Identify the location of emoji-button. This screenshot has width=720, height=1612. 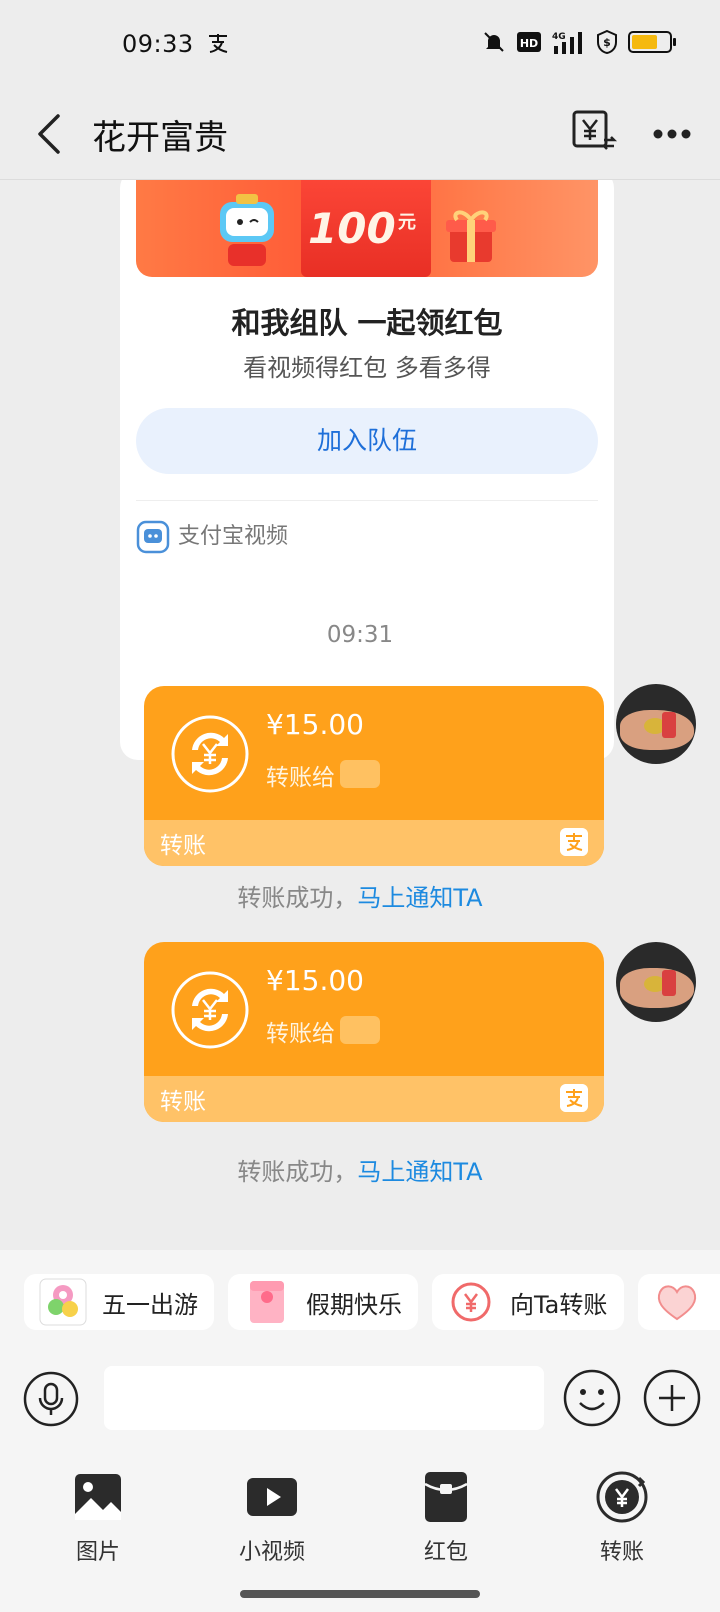
(592, 1398).